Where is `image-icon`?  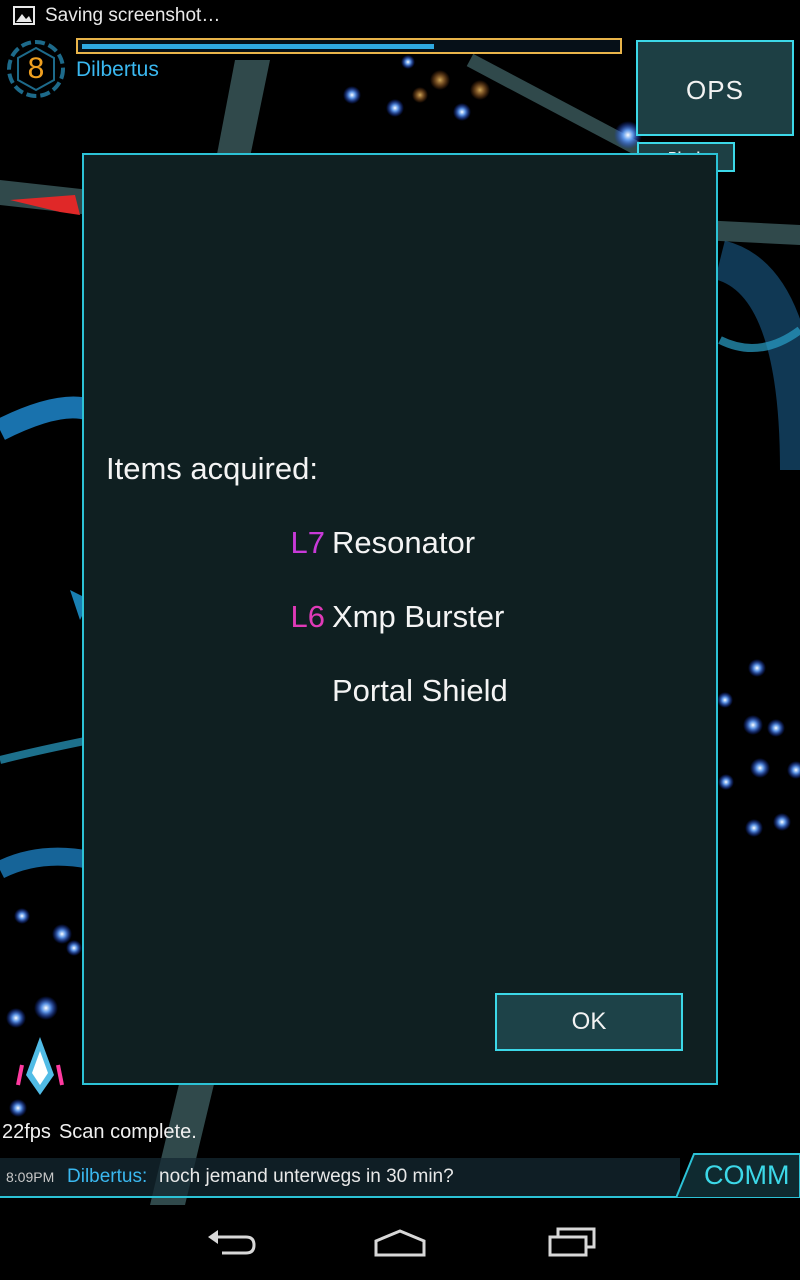
image-icon is located at coordinates (24, 15).